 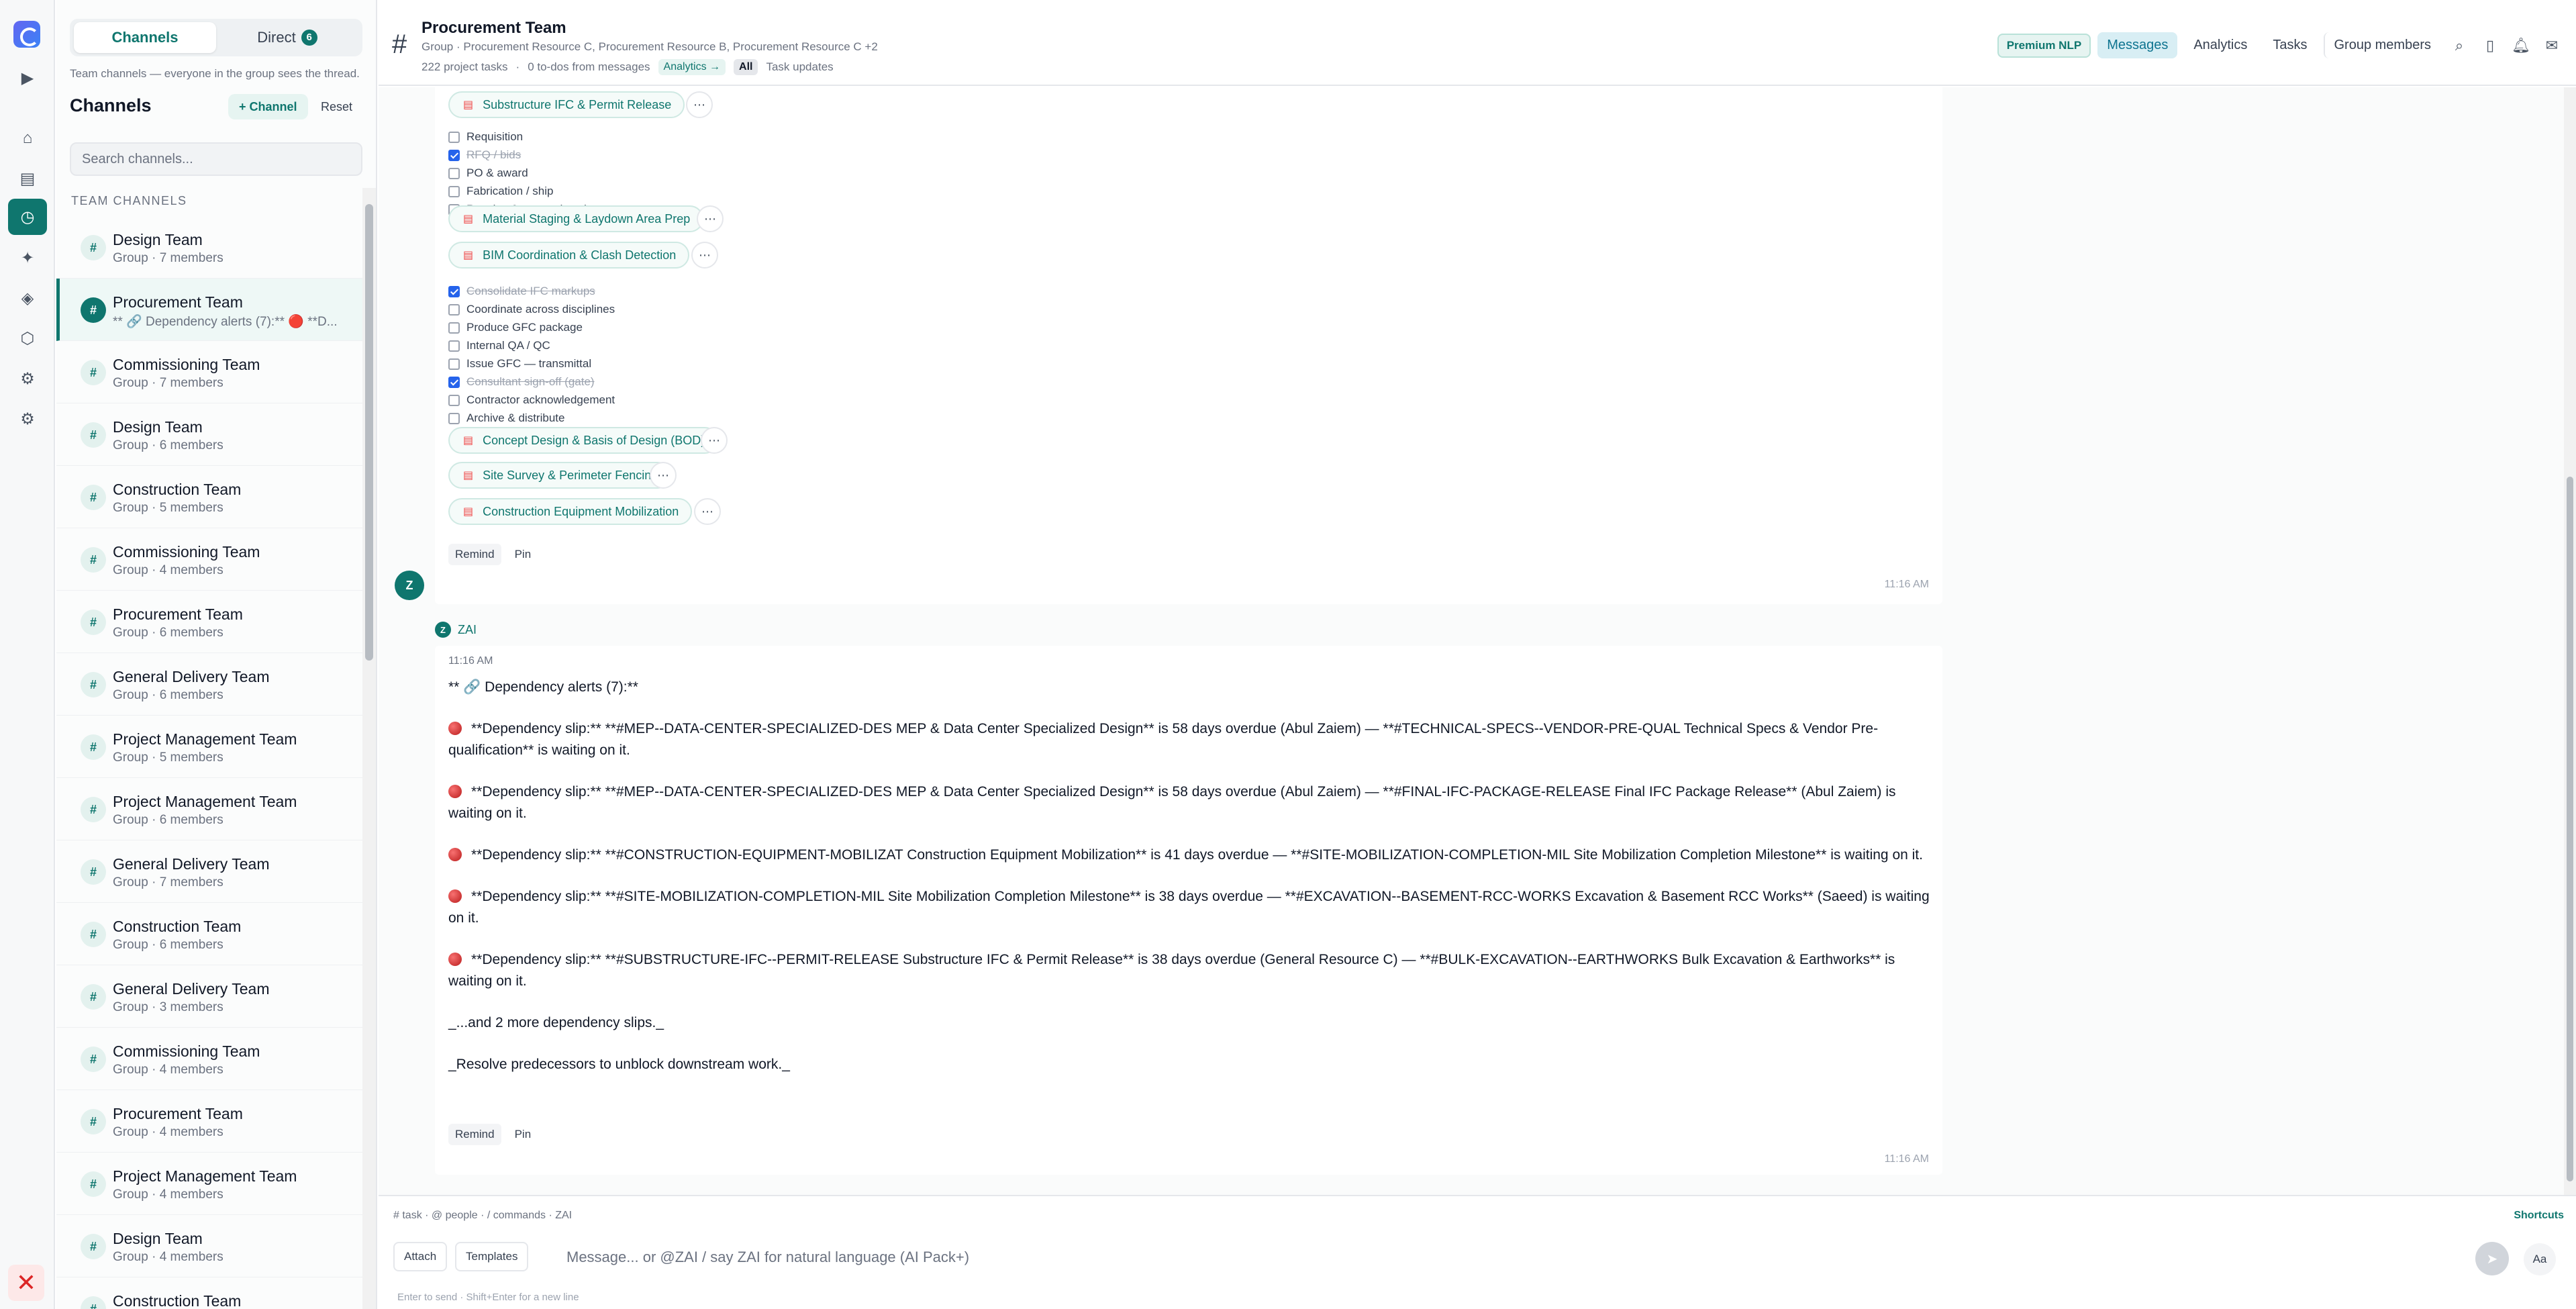 I want to click on task-chip: ▤ Substructure IFC & Permit Release, so click(x=566, y=104).